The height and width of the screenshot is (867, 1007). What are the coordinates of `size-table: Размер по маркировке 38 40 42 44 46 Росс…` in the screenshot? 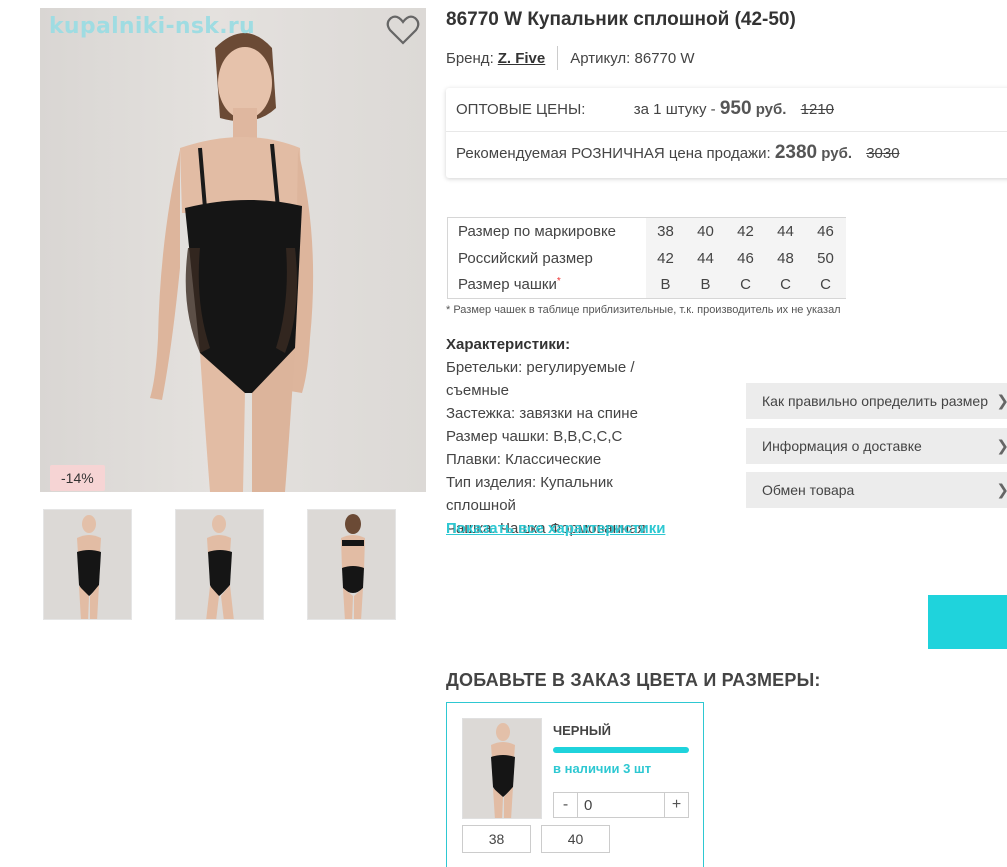 It's located at (646, 258).